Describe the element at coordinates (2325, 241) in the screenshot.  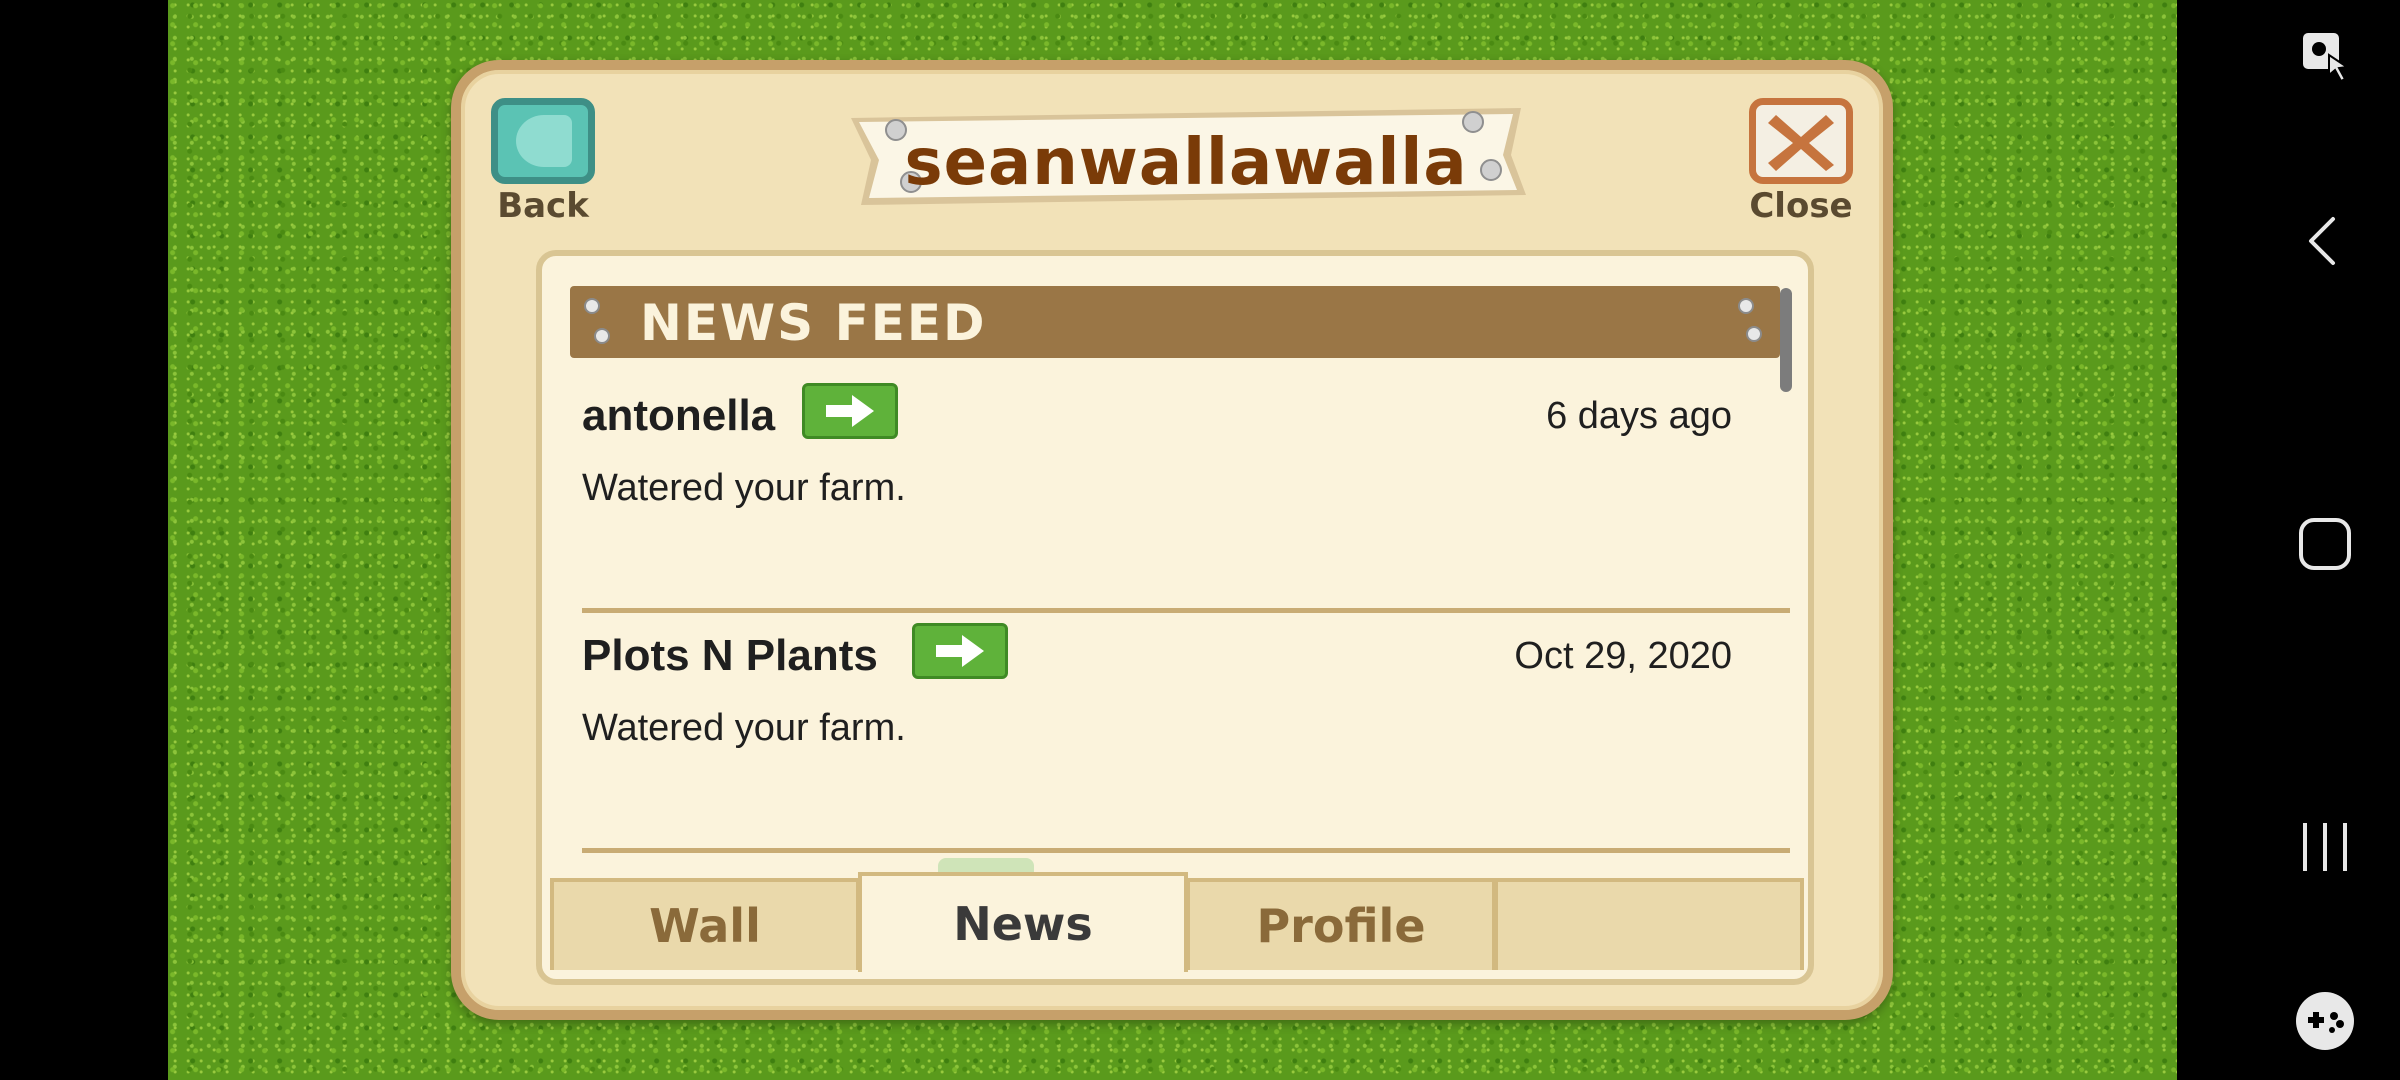
I see `back-nav-icon` at that location.